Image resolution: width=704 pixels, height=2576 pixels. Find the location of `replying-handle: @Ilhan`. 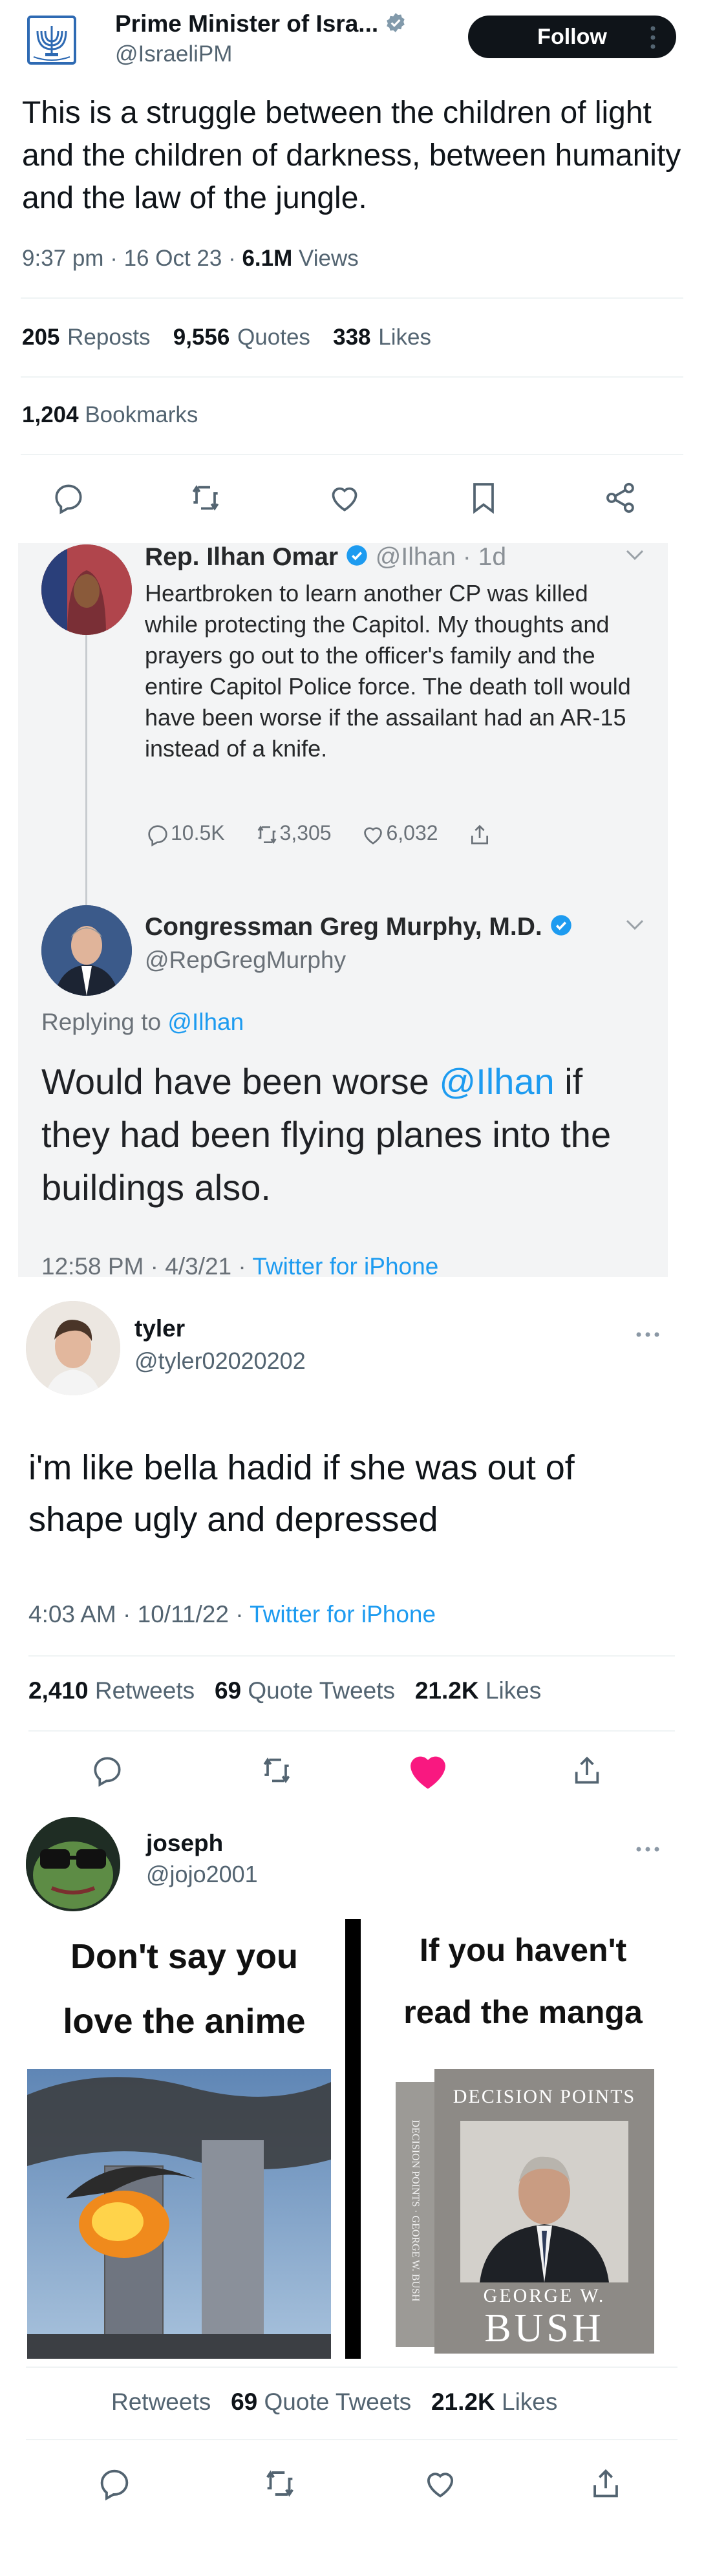

replying-handle: @Ilhan is located at coordinates (206, 1022).